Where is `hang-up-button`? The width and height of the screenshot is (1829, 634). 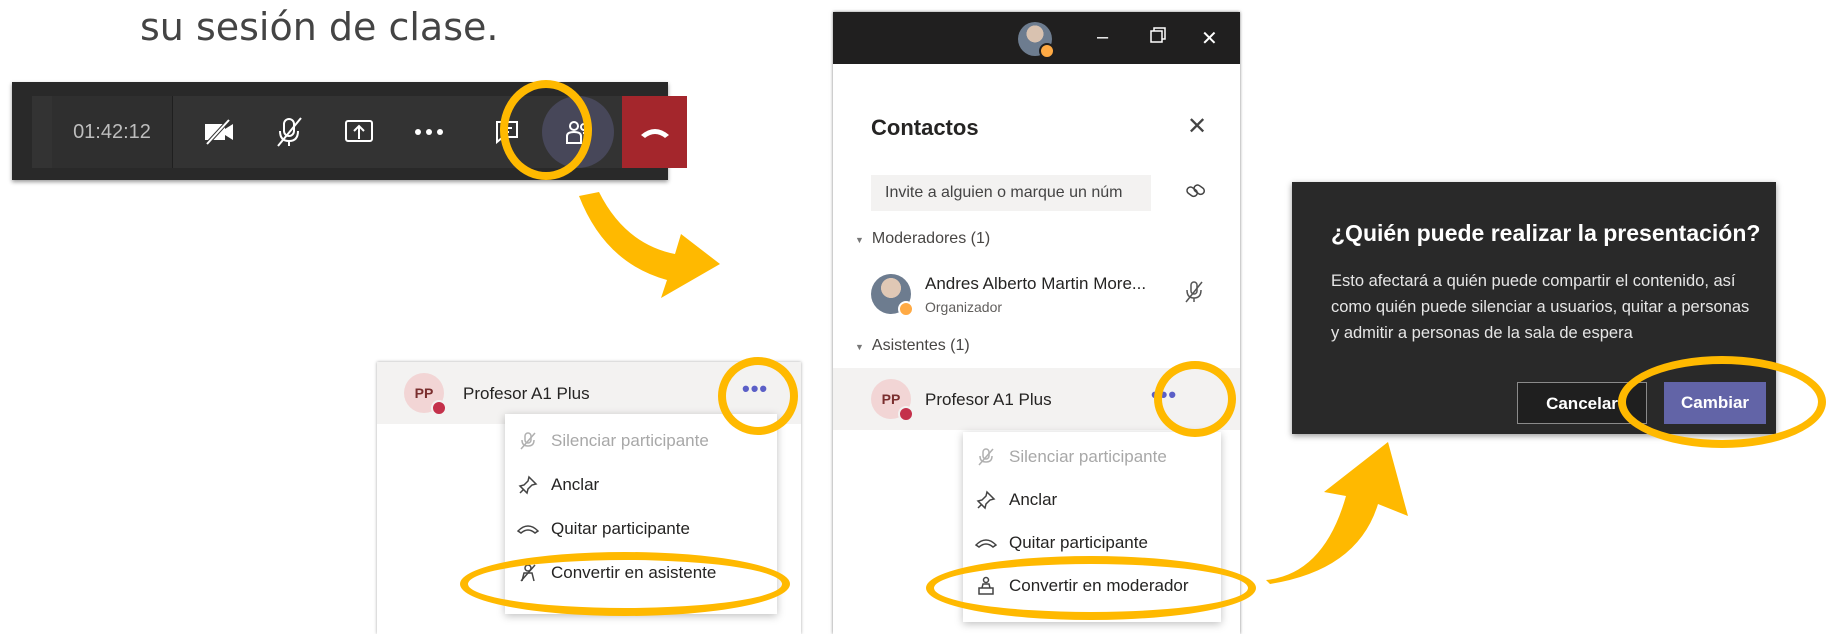
hang-up-button is located at coordinates (654, 132).